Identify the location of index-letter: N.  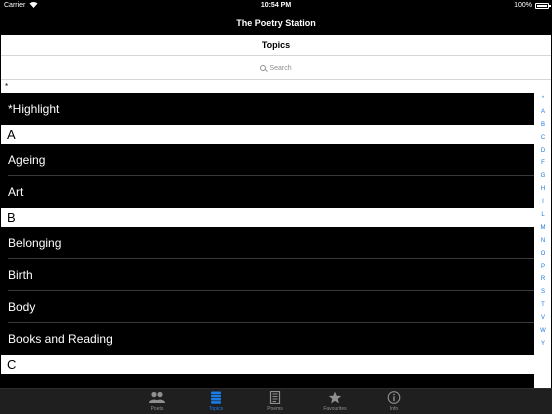
(543, 241).